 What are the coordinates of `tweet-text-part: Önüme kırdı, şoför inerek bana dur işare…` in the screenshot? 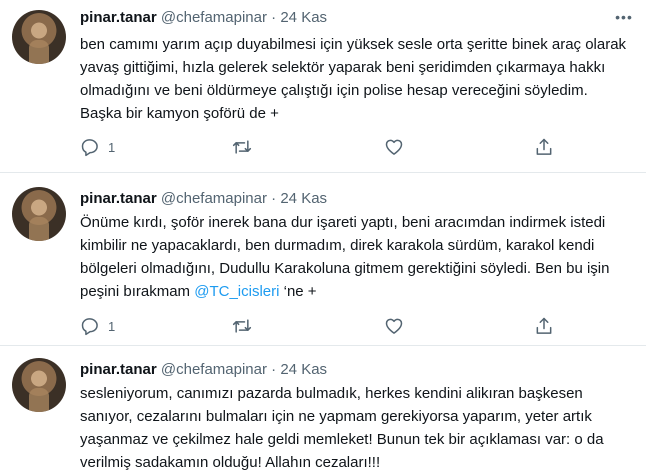 It's located at (345, 257).